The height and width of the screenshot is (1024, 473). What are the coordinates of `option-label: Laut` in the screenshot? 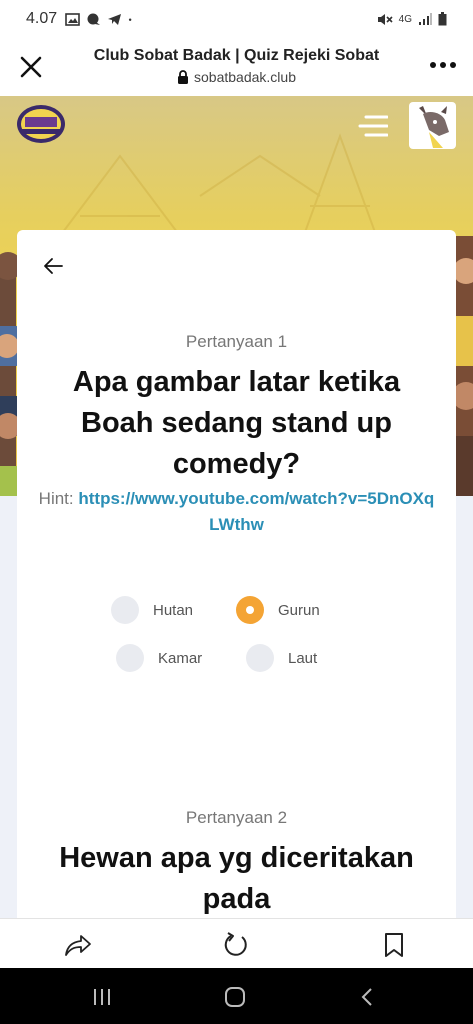 It's located at (303, 658).